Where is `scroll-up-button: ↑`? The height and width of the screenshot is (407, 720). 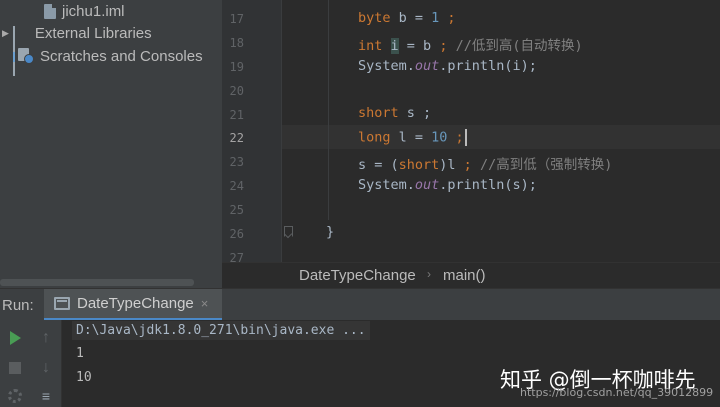
scroll-up-button: ↑ is located at coordinates (46, 338).